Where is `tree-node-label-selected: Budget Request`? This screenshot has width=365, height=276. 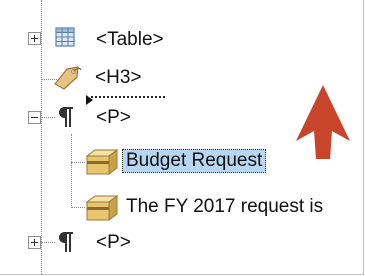 tree-node-label-selected: Budget Request is located at coordinates (194, 161).